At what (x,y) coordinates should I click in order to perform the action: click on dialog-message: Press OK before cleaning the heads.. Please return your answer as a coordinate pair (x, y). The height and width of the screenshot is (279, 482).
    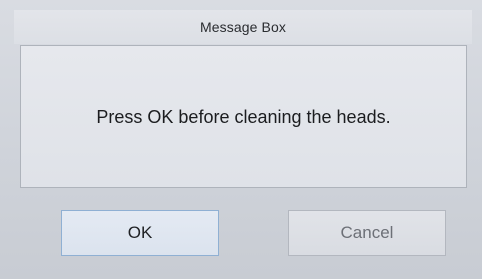
    Looking at the image, I should click on (243, 116).